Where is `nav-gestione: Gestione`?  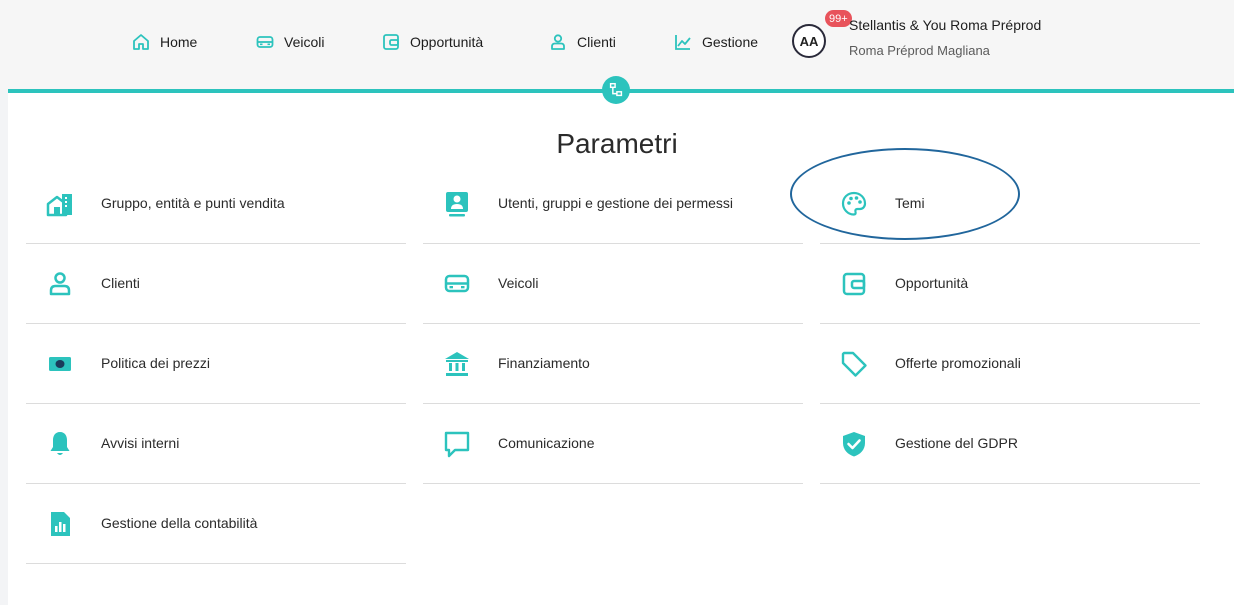 nav-gestione: Gestione is located at coordinates (715, 42).